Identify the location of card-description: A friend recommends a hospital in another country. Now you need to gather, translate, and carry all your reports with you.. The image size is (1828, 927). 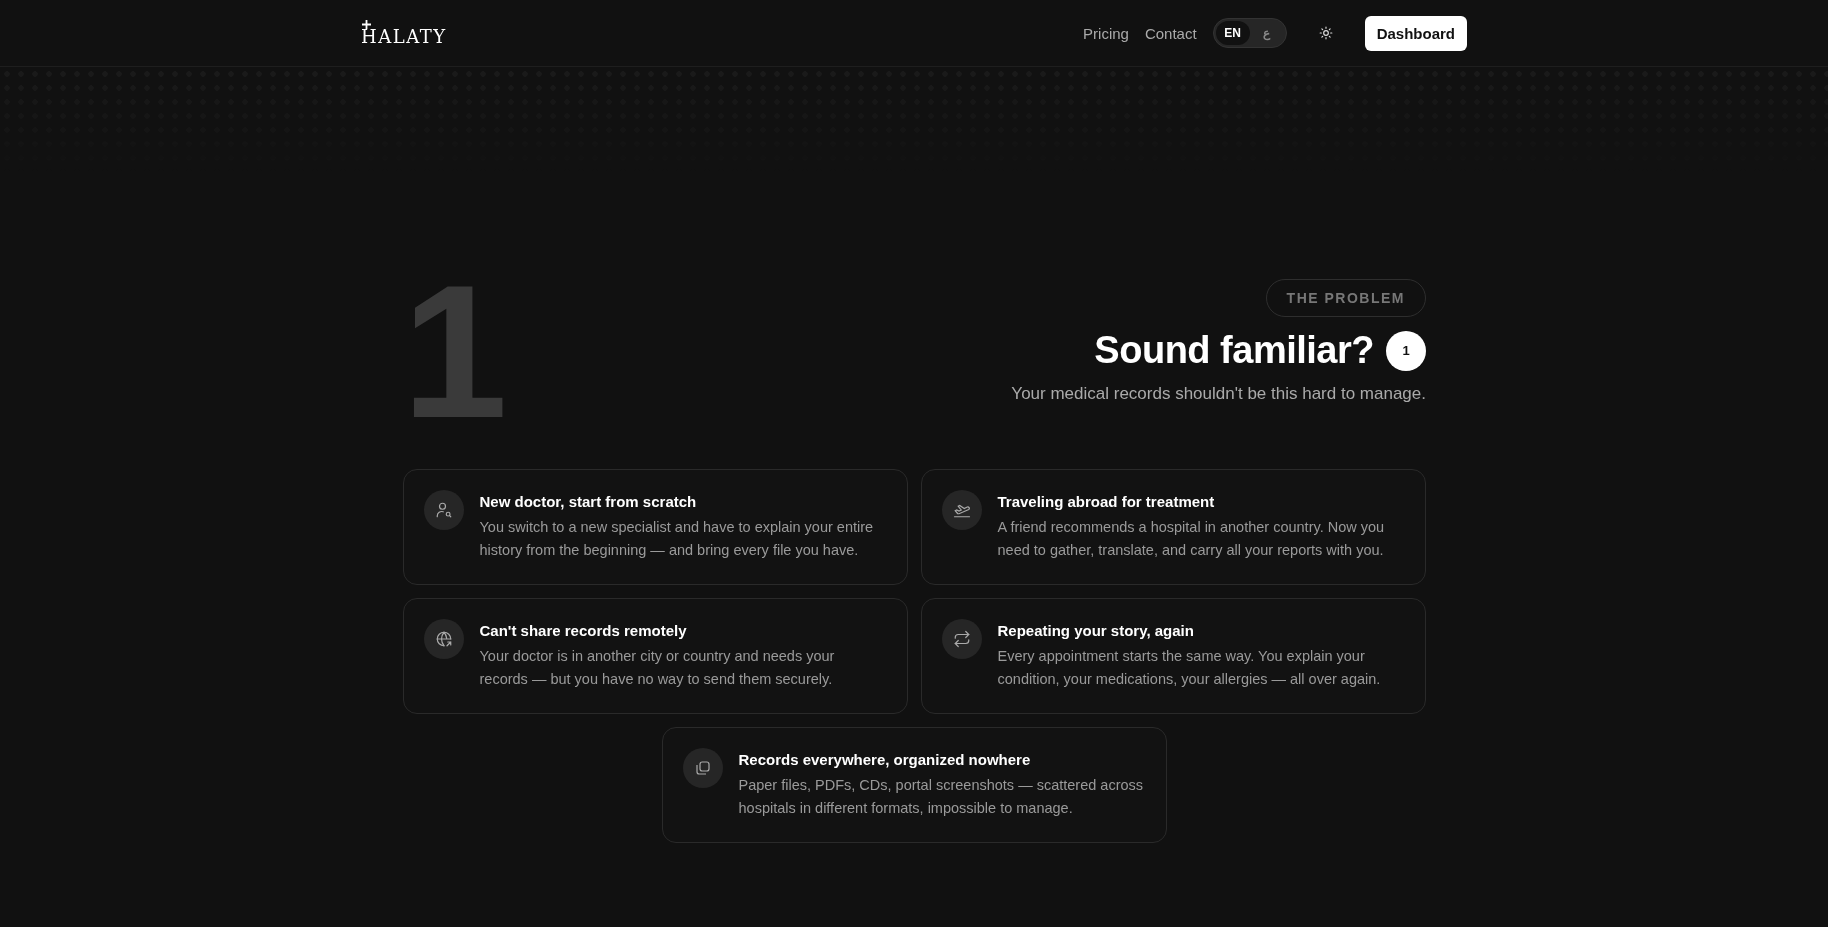
(1191, 538).